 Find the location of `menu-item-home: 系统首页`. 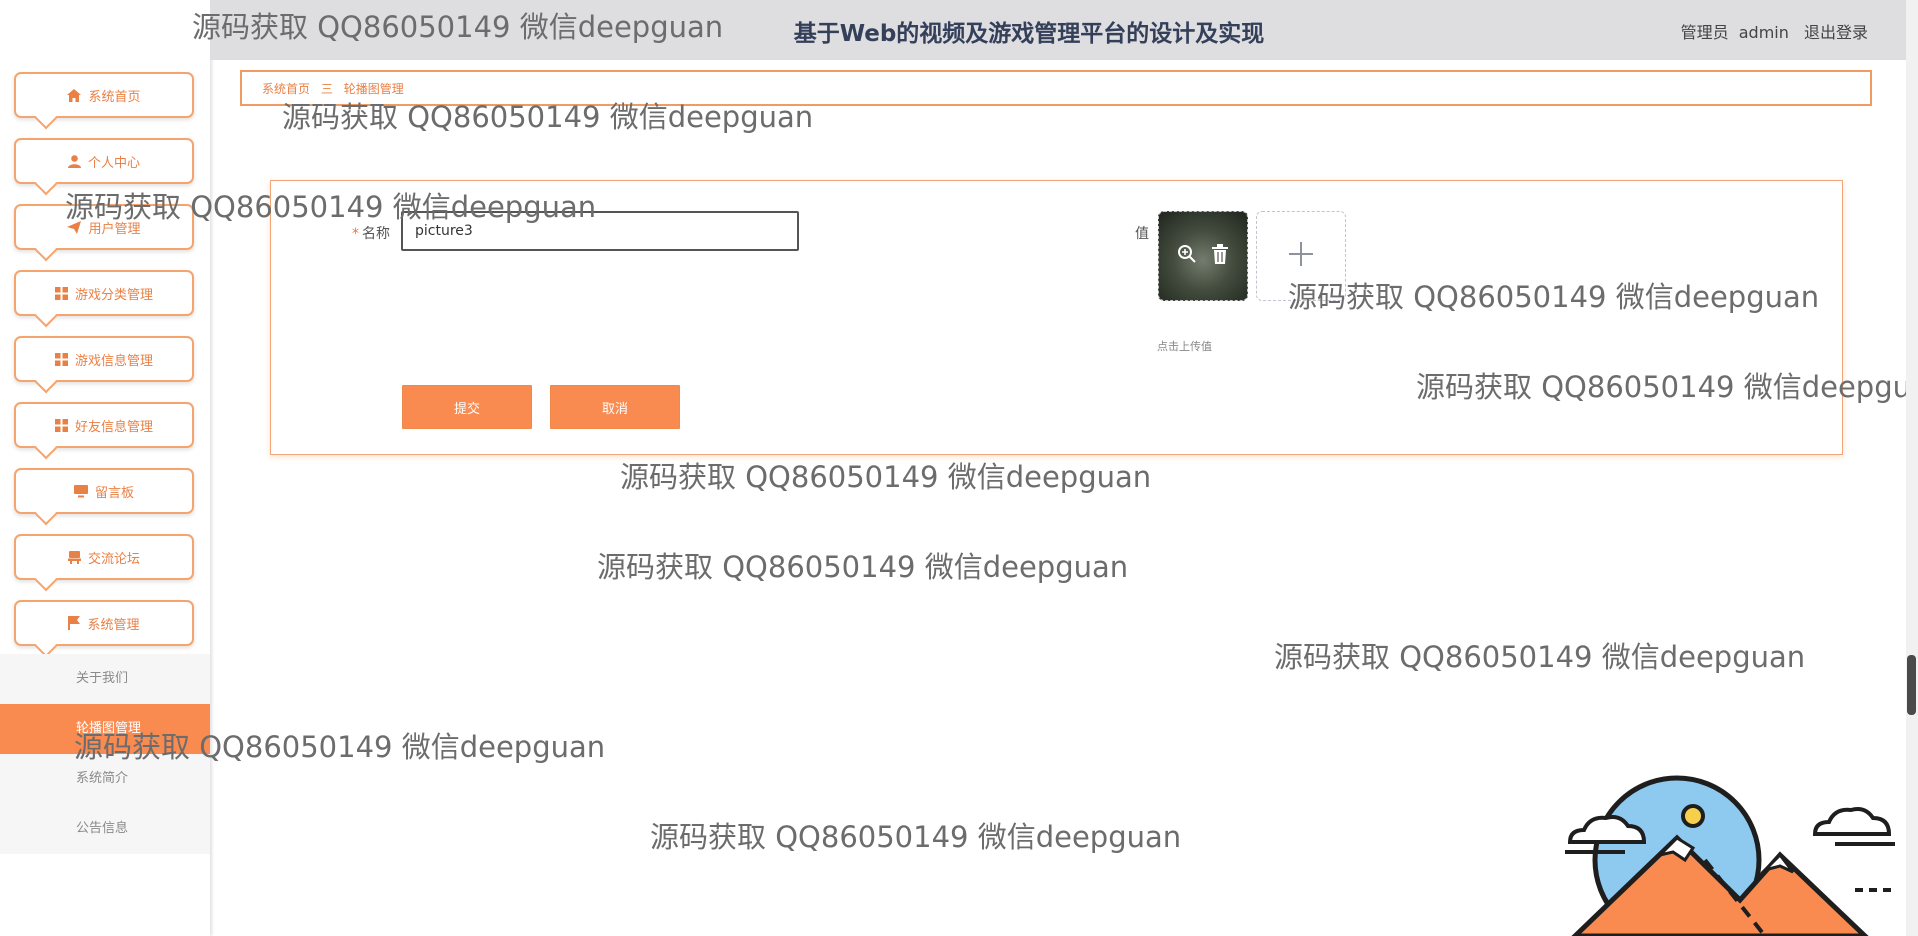

menu-item-home: 系统首页 is located at coordinates (104, 95).